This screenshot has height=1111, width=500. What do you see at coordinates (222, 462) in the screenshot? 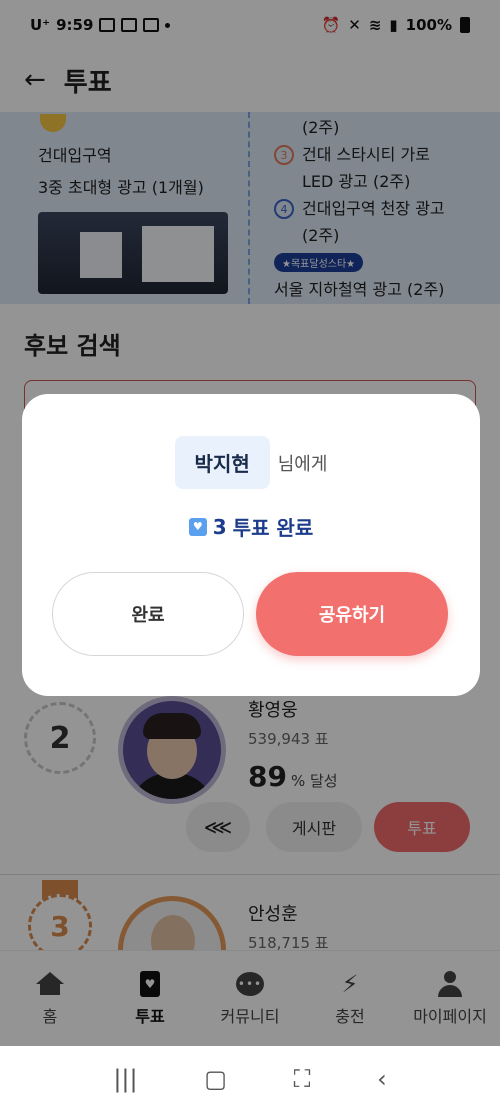
I see `recipient-name: 박지현` at bounding box center [222, 462].